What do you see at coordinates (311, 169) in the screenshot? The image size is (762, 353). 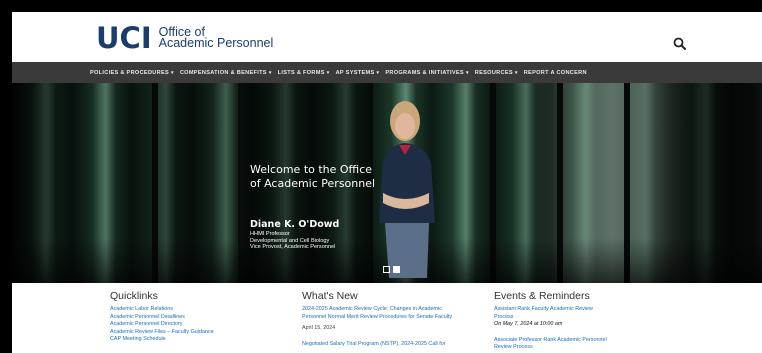 I see `welcome-line-1: Welcome to the Office` at bounding box center [311, 169].